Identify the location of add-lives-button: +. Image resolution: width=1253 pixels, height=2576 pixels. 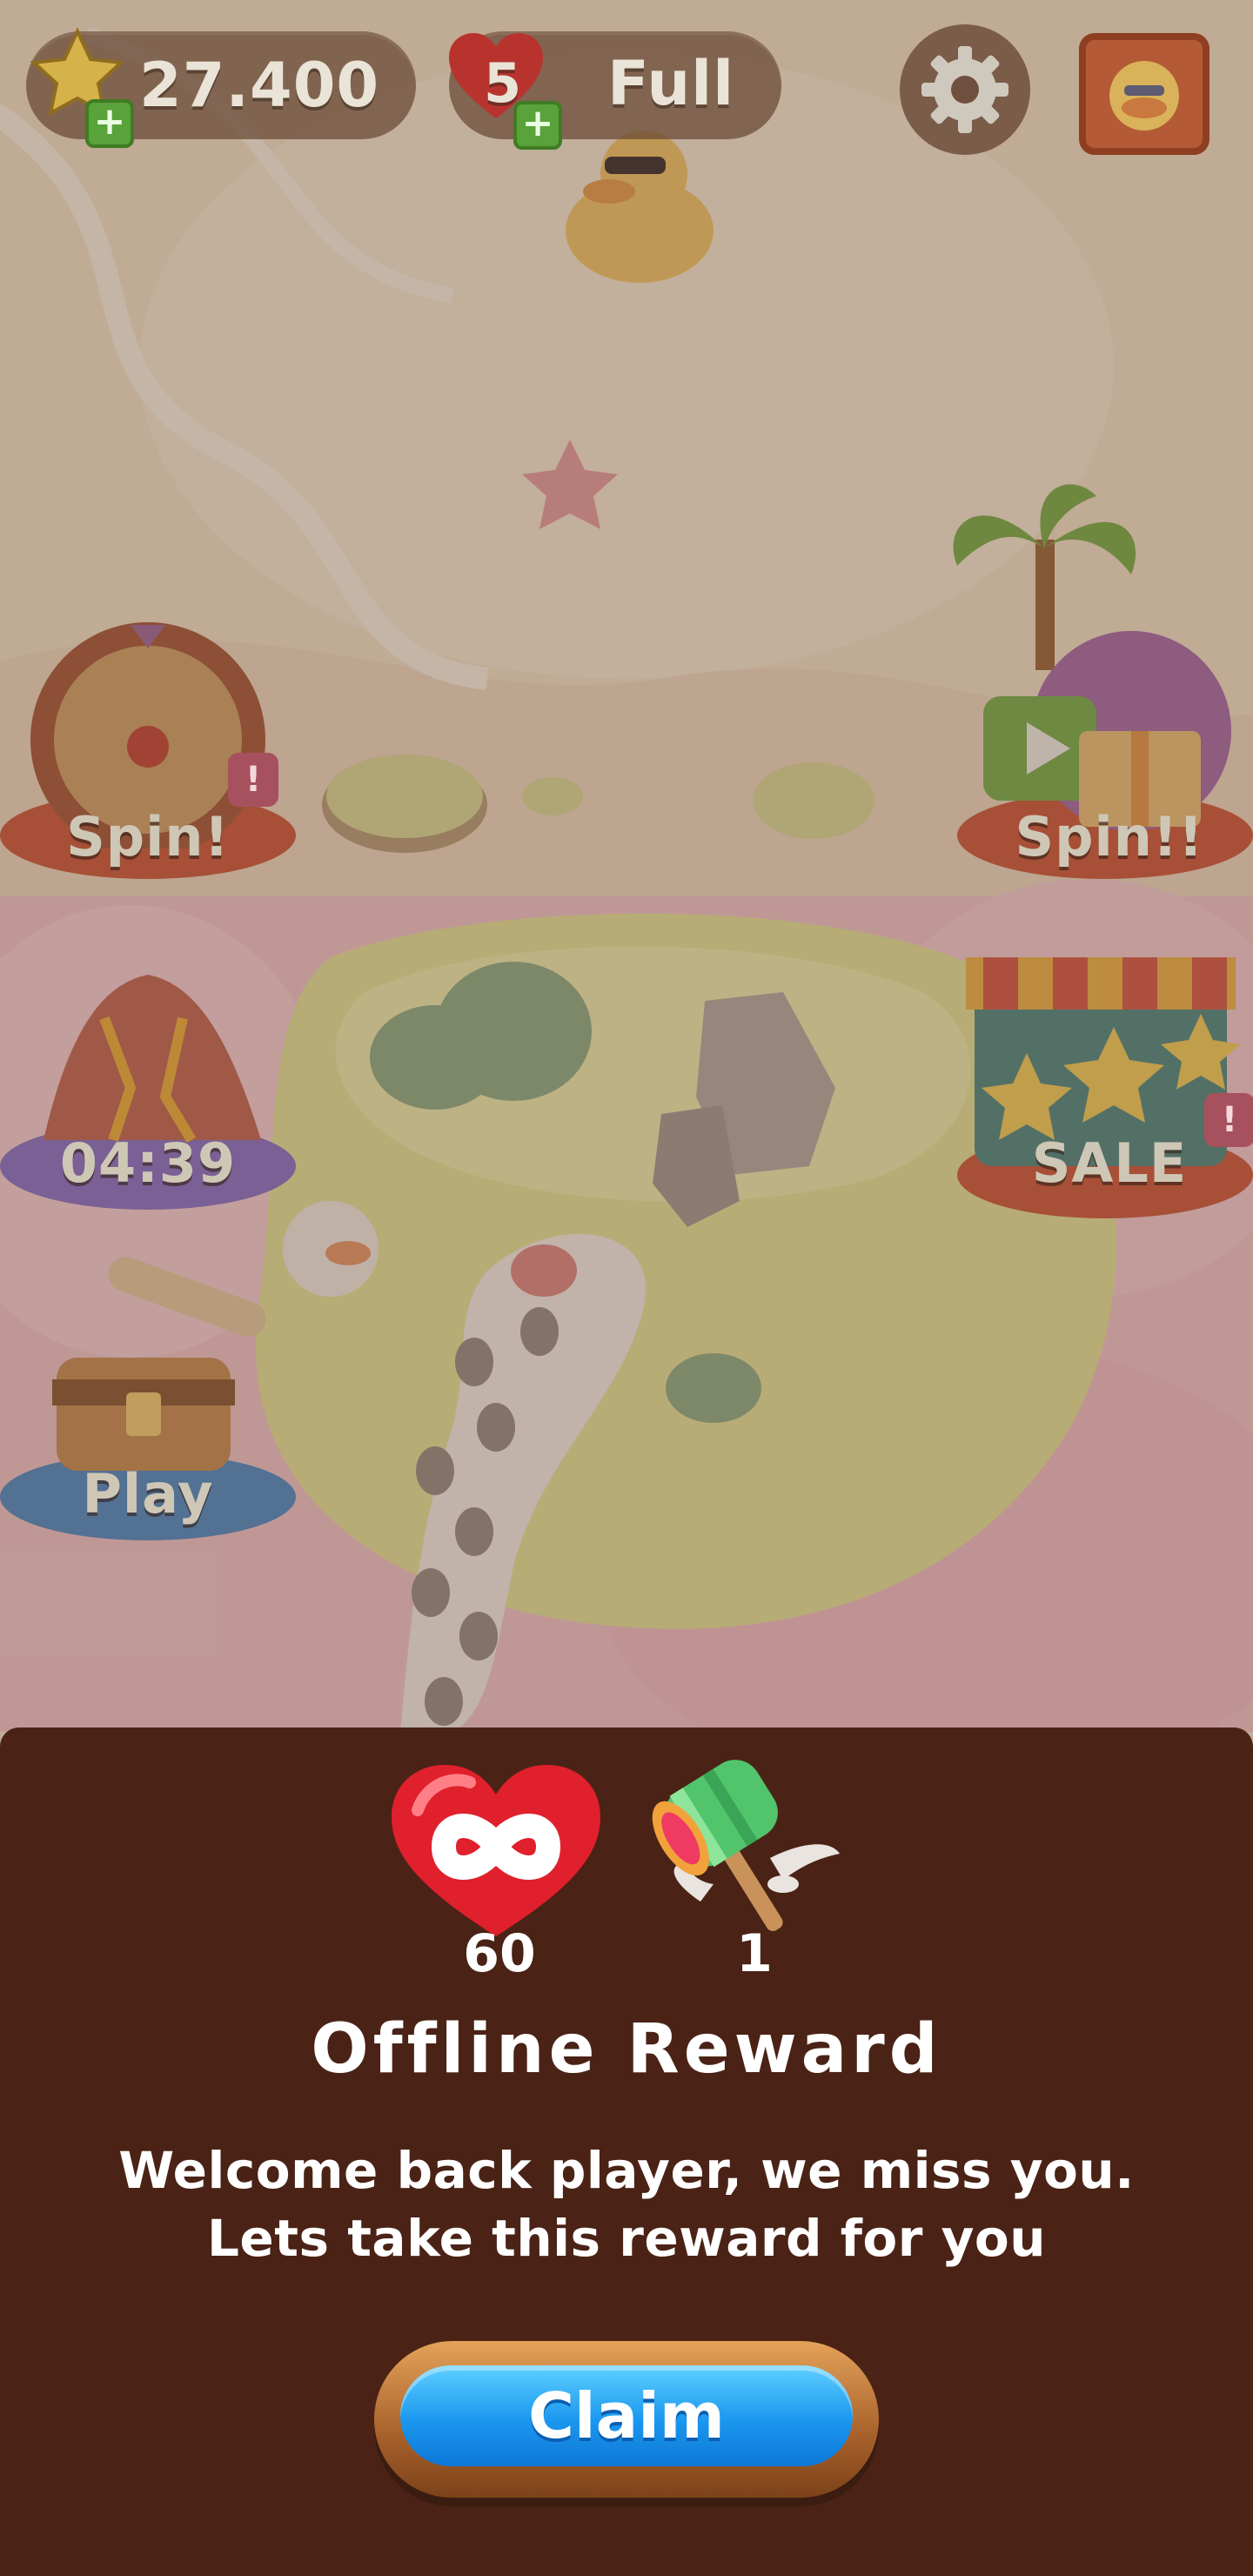
(537, 126).